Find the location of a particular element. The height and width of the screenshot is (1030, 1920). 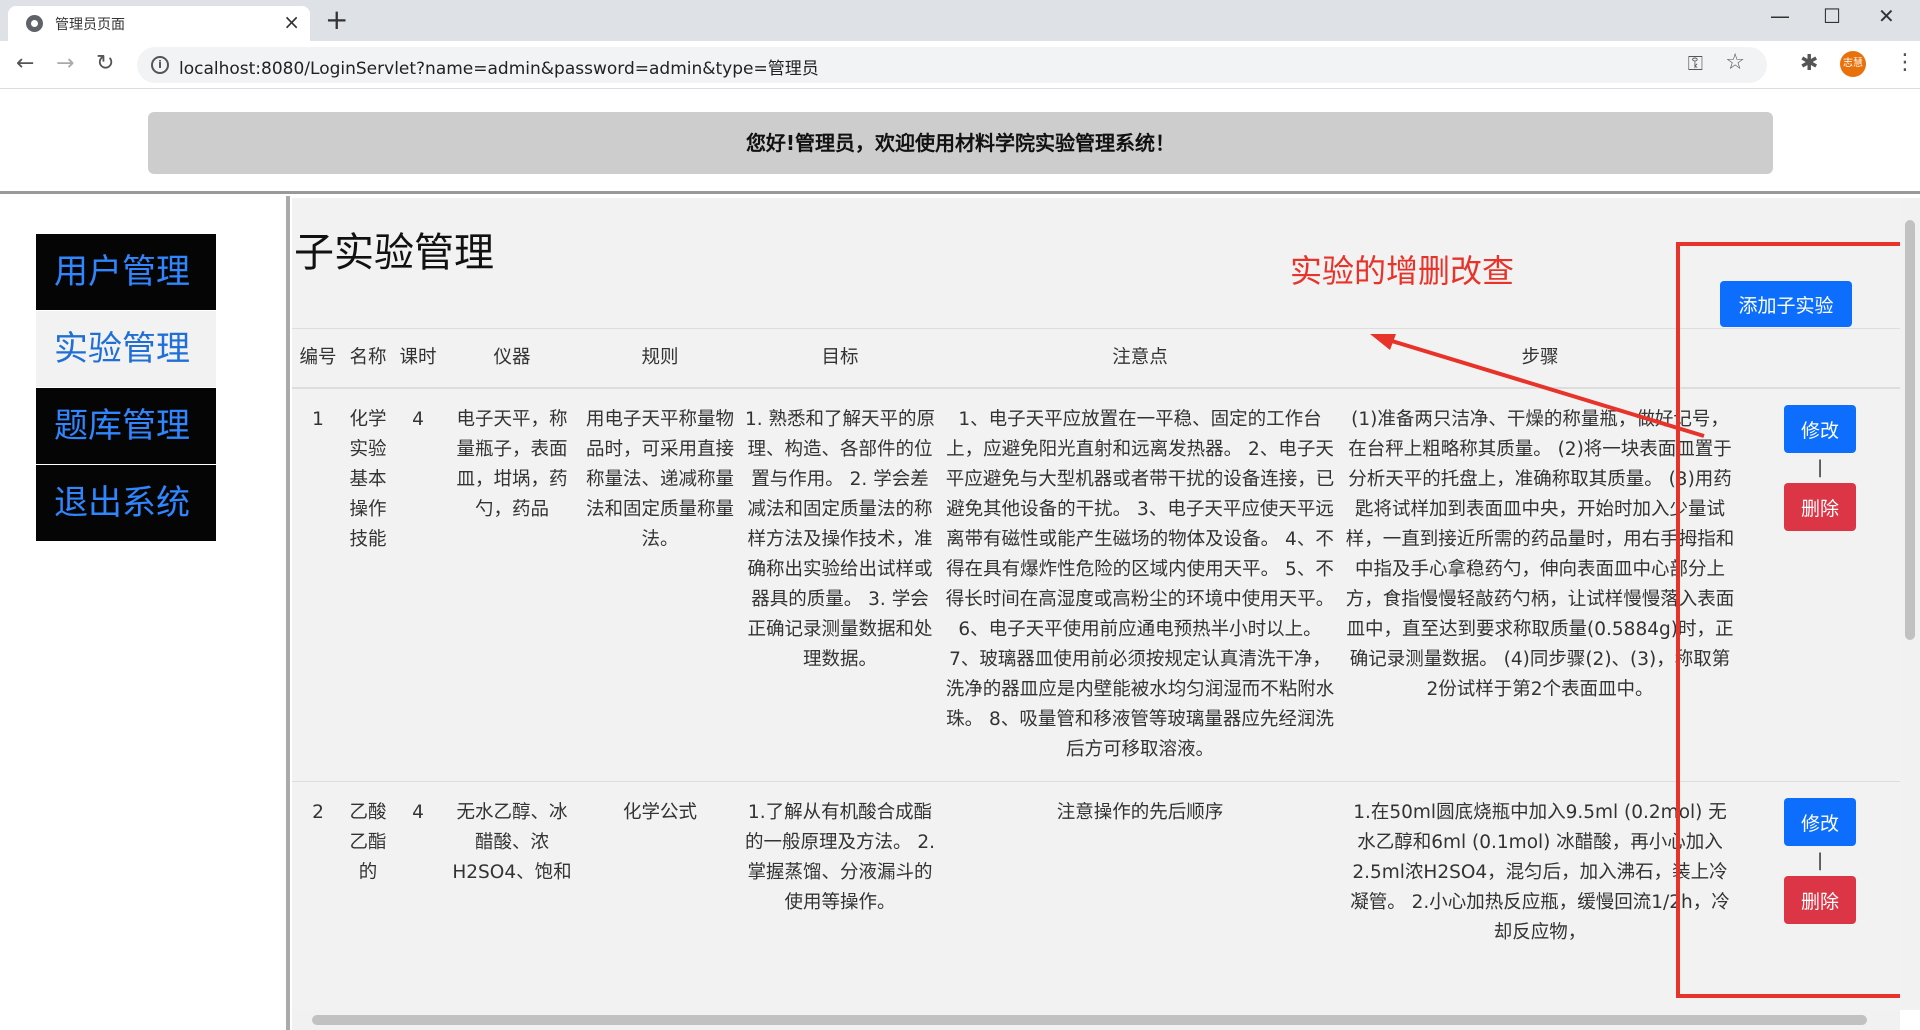

reload-icon: ↻ is located at coordinates (105, 64).